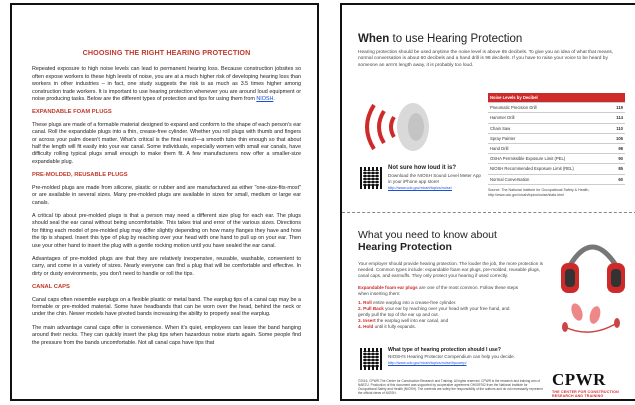  What do you see at coordinates (549, 149) in the screenshot?
I see `row-label: Hand Drill` at bounding box center [549, 149].